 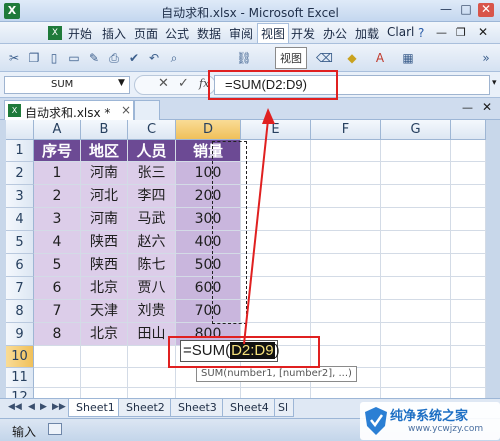 What do you see at coordinates (376, 421) in the screenshot?
I see `watermark-shield-icon` at bounding box center [376, 421].